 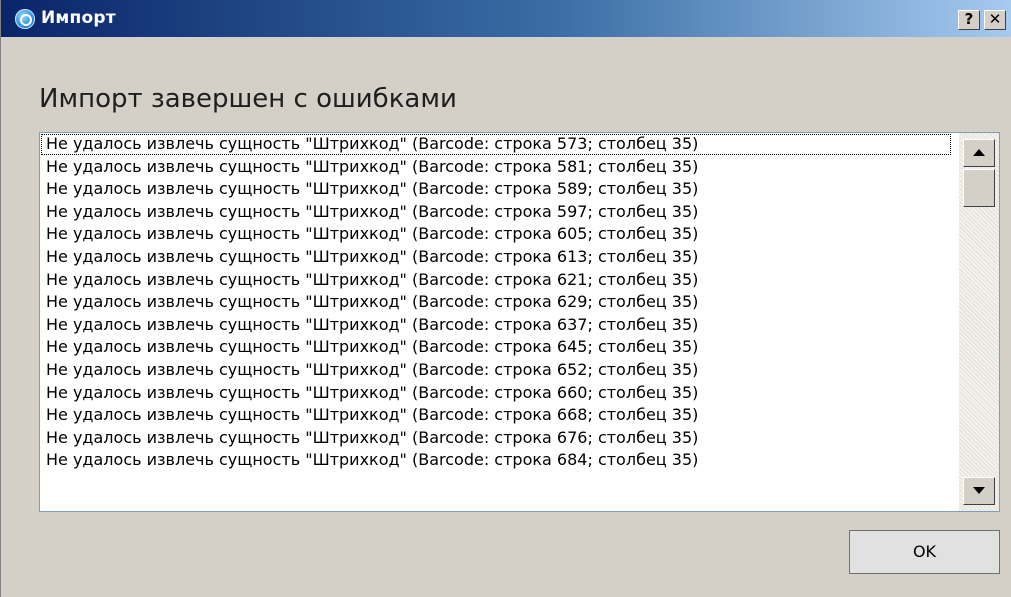 I want to click on app-icon, so click(x=25, y=19).